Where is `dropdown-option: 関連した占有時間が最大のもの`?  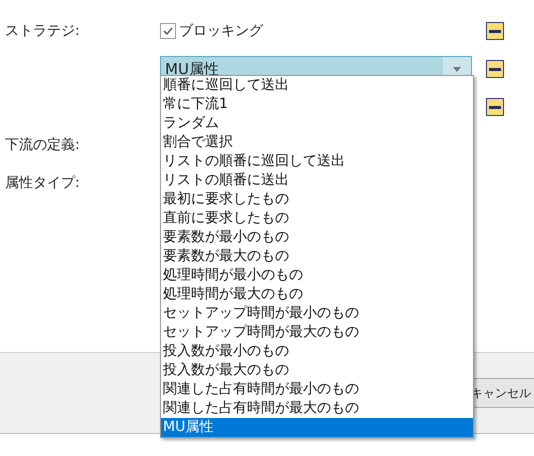
dropdown-option: 関連した占有時間が最大のもの is located at coordinates (317, 408).